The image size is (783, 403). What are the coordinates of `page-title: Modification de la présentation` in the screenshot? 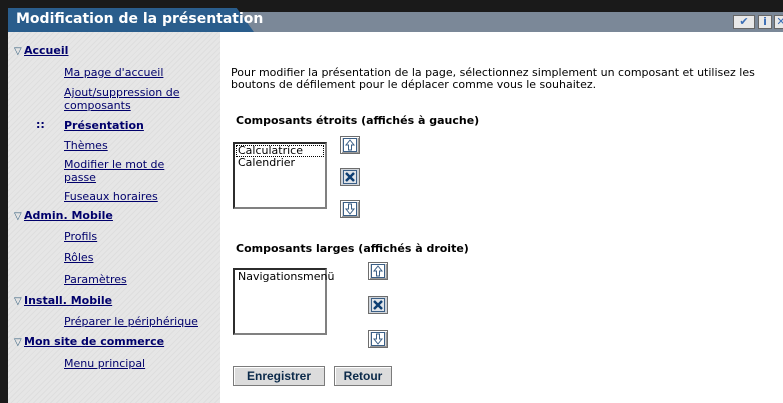 It's located at (140, 19).